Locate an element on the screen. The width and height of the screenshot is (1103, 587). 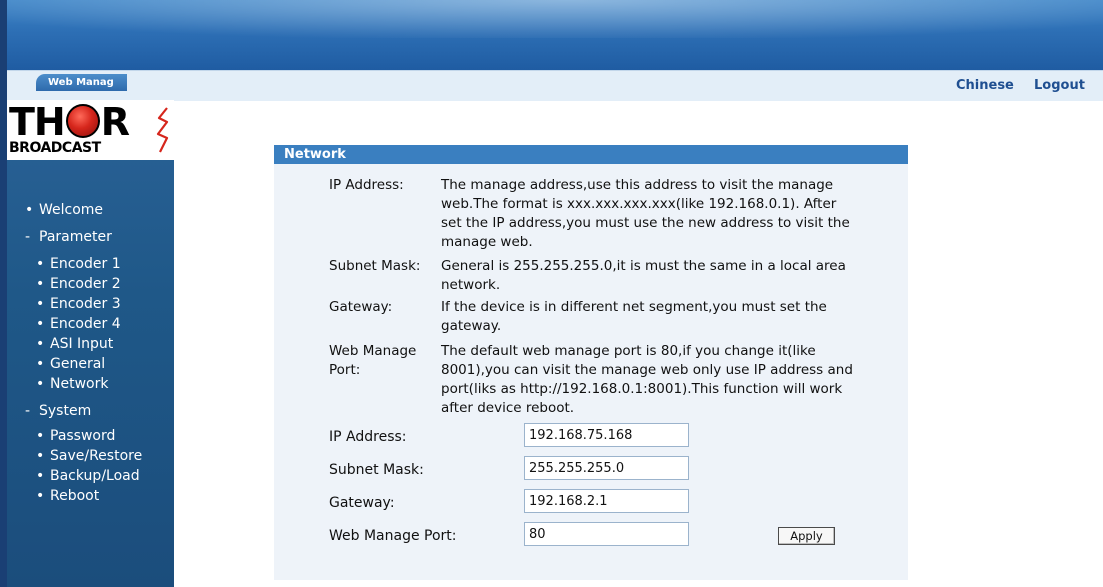
sidebar-item-network: • Network is located at coordinates (72, 384).